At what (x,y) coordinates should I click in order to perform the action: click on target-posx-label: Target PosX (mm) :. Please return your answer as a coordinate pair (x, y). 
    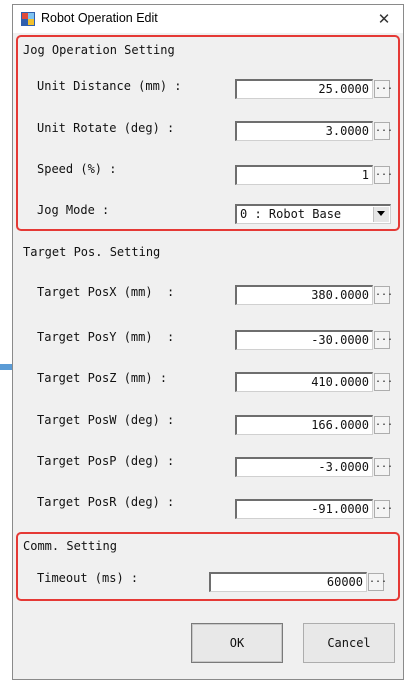
    Looking at the image, I should click on (106, 292).